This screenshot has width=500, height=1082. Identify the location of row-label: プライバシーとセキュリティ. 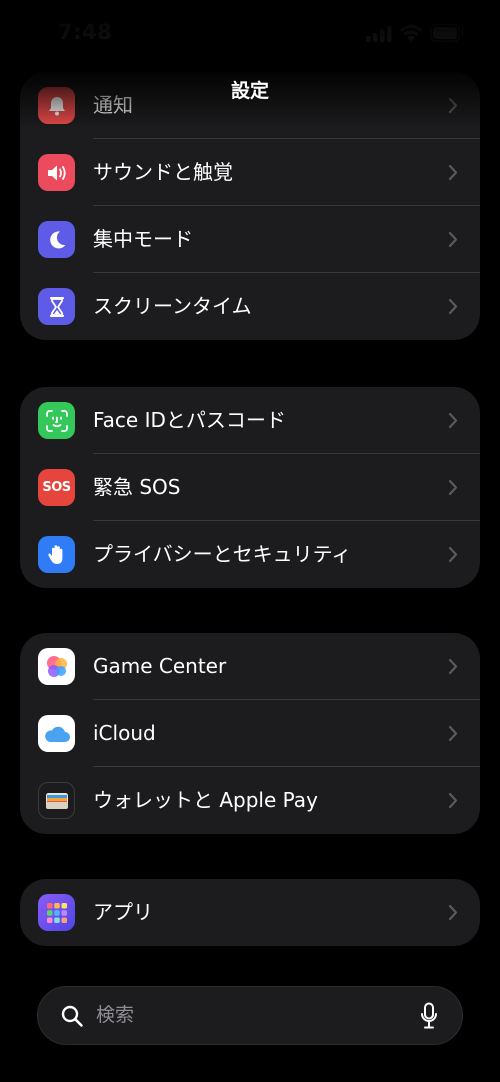
(222, 554).